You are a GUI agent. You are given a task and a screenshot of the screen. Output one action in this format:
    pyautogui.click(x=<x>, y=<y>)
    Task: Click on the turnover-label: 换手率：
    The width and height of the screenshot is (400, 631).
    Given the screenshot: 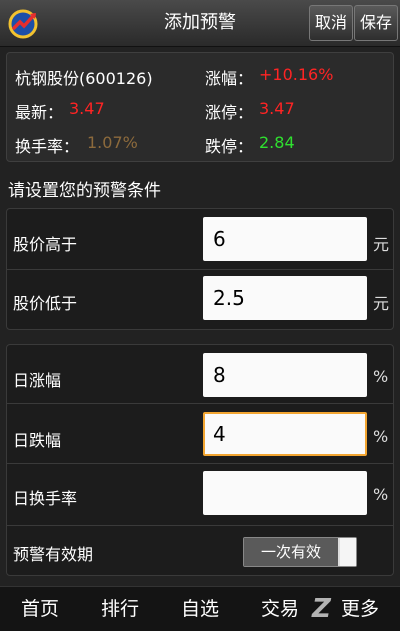 What is the action you would take?
    pyautogui.click(x=47, y=146)
    